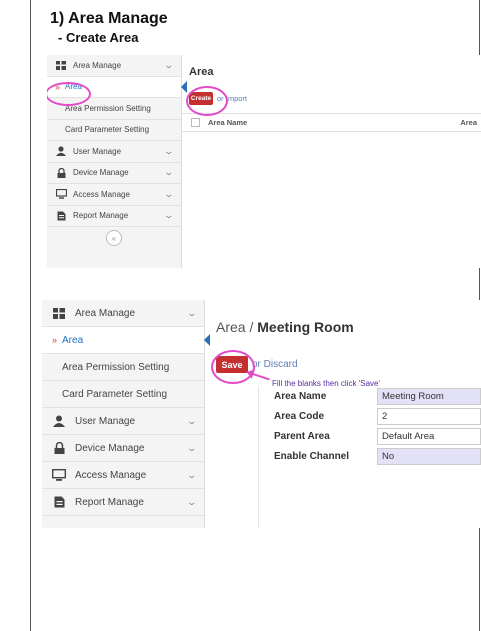  I want to click on form-row-area-name: Area Name Meeting Room, so click(370, 396).